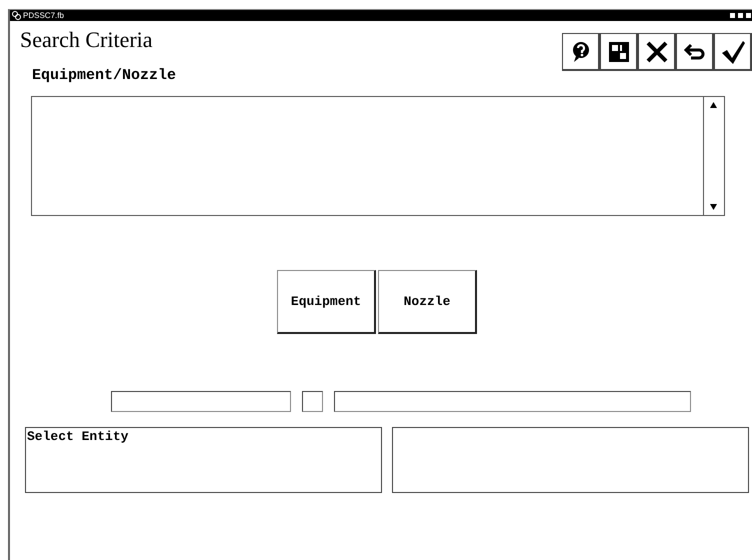 The width and height of the screenshot is (752, 560). What do you see at coordinates (748, 15) in the screenshot?
I see `close-button` at bounding box center [748, 15].